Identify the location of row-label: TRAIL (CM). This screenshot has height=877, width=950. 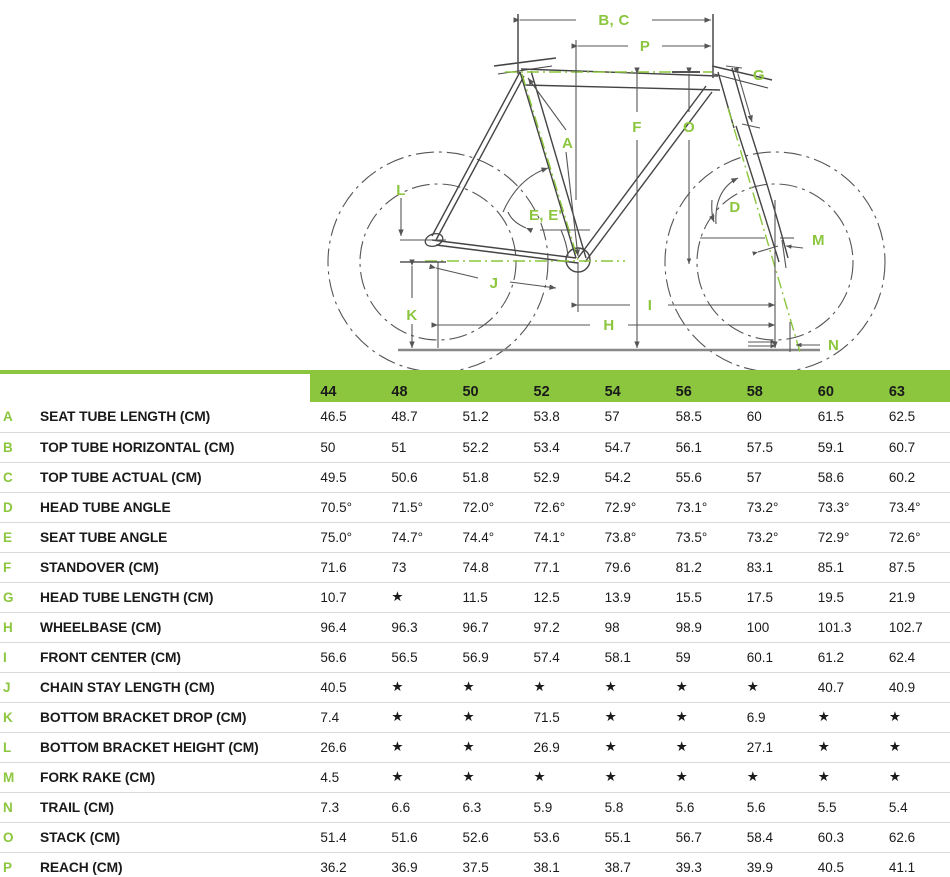
(165, 807).